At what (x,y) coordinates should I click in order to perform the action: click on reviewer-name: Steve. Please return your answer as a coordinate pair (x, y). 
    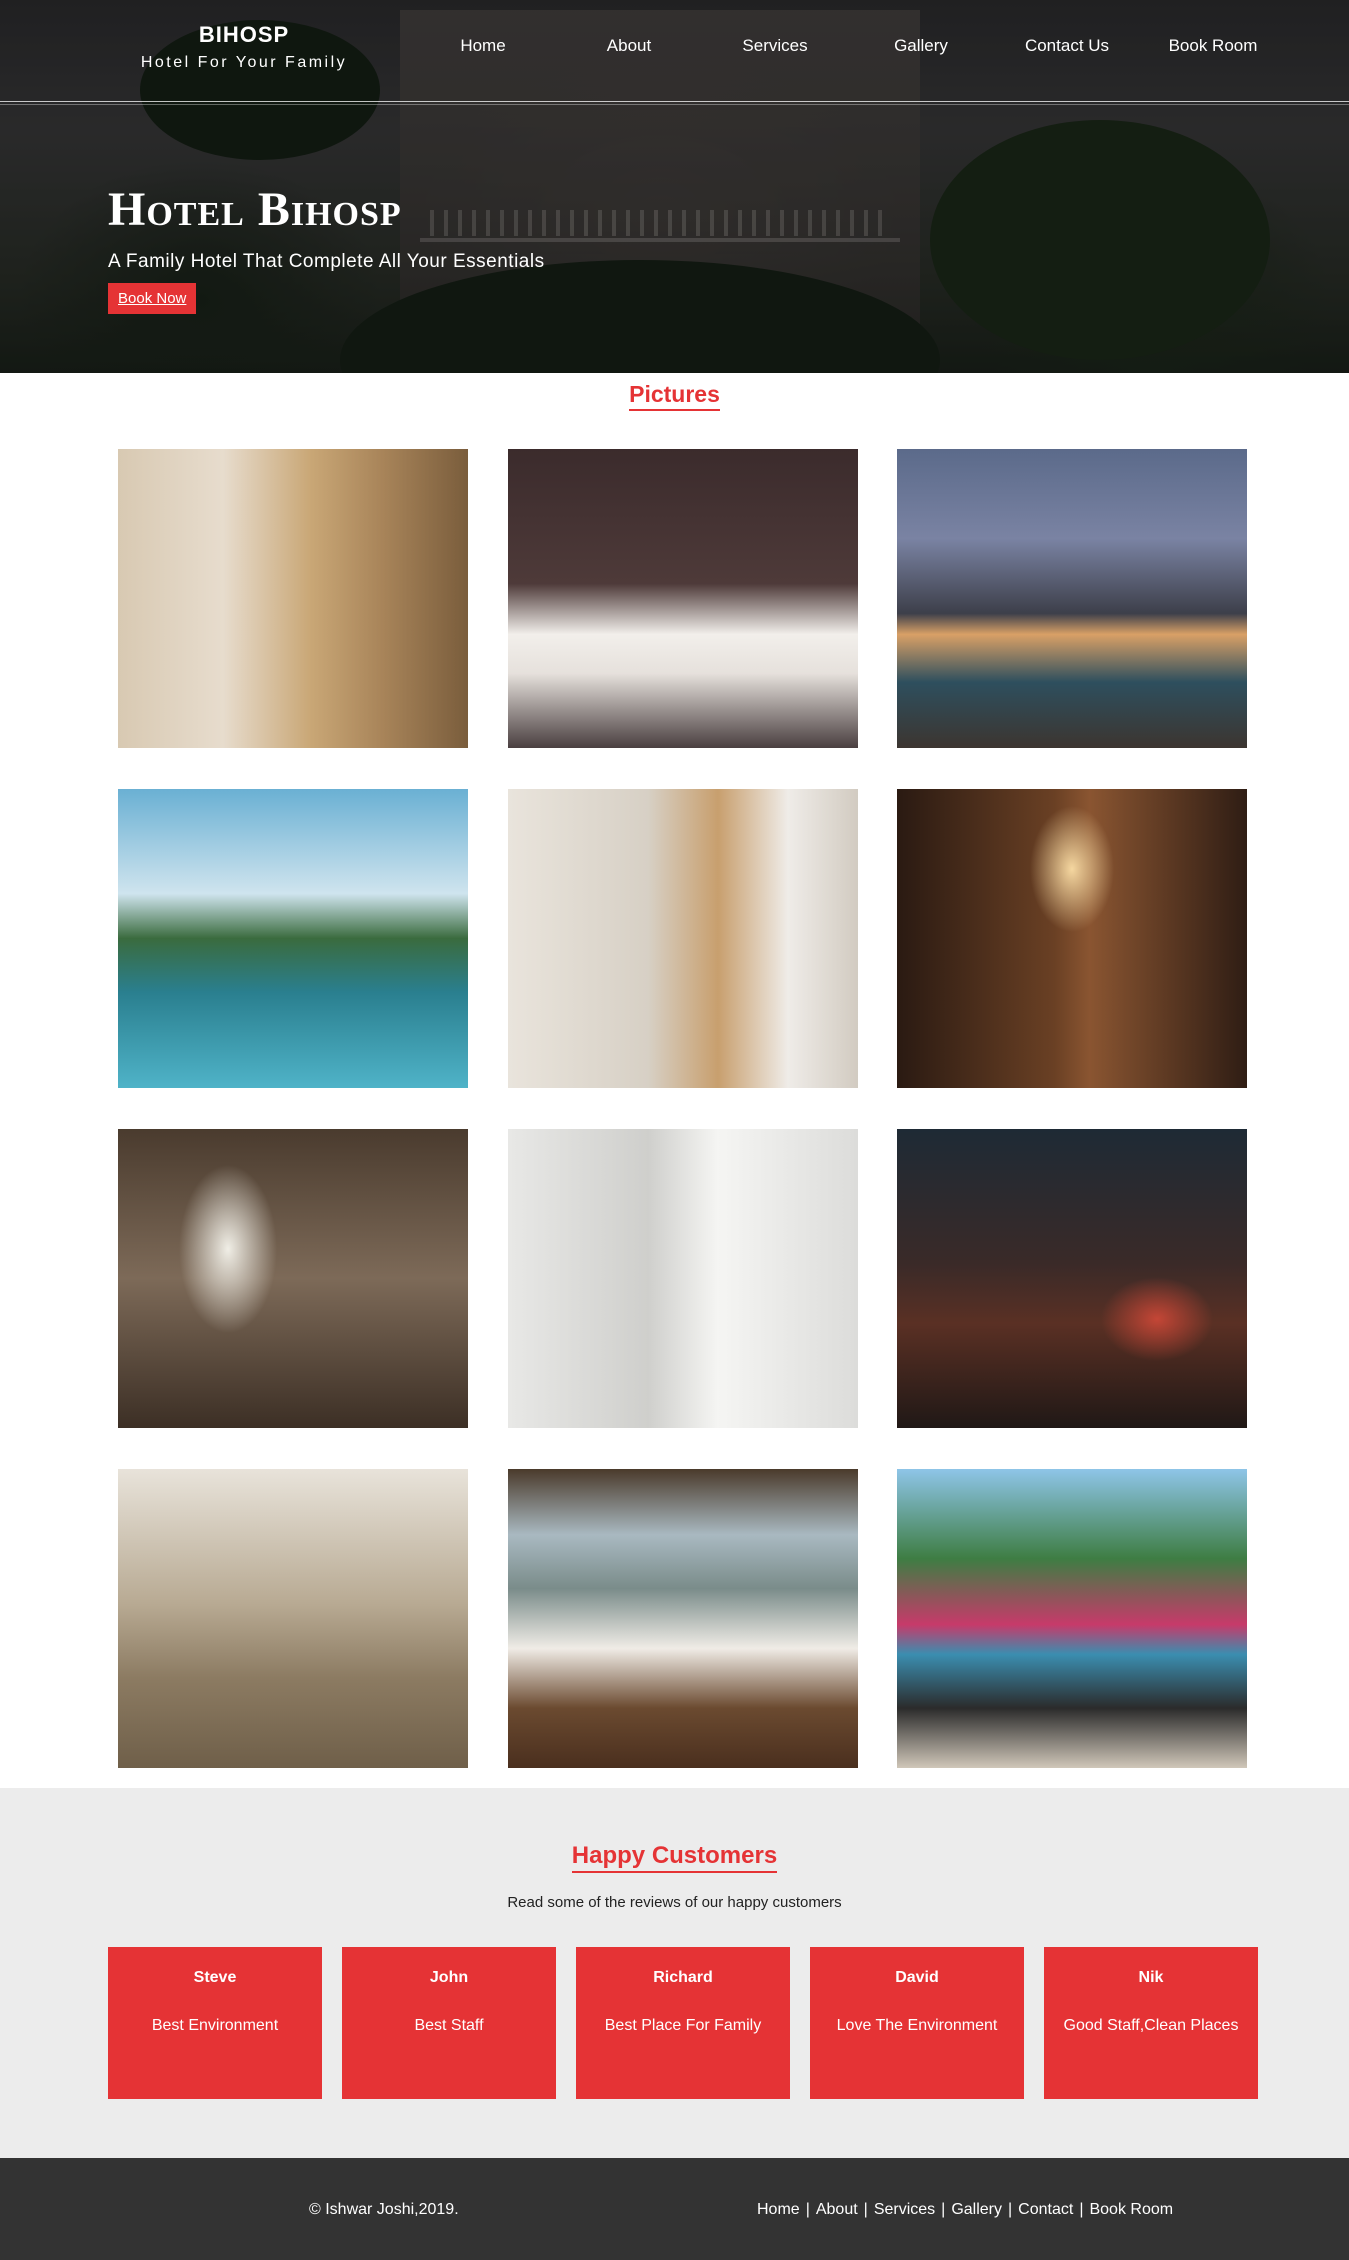
    Looking at the image, I should click on (215, 1977).